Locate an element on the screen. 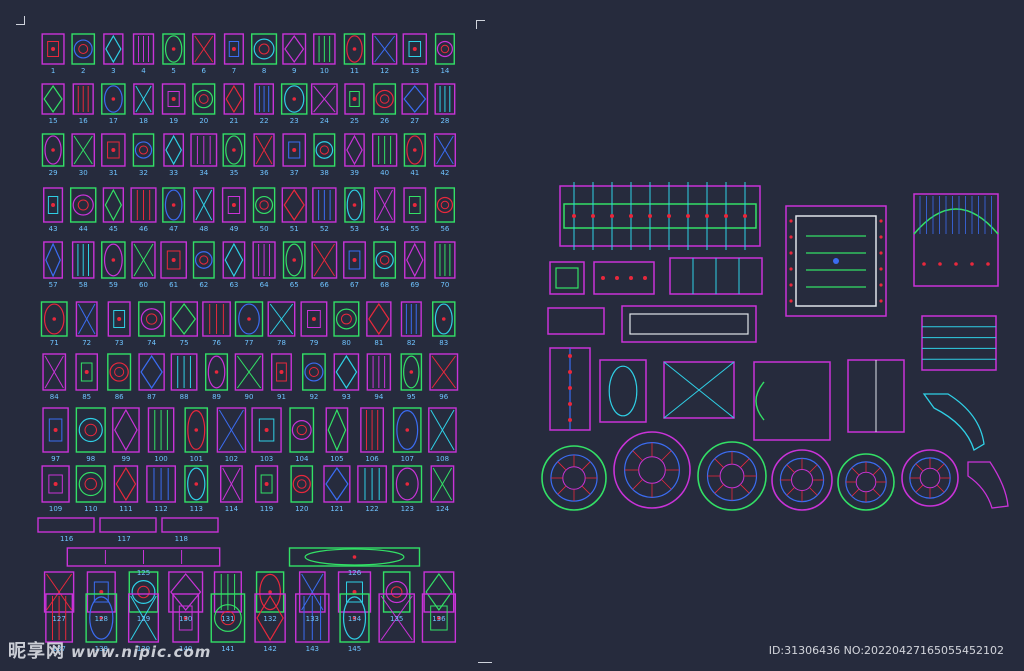 The width and height of the screenshot is (1024, 671). catalog-label: 80 is located at coordinates (346, 343).